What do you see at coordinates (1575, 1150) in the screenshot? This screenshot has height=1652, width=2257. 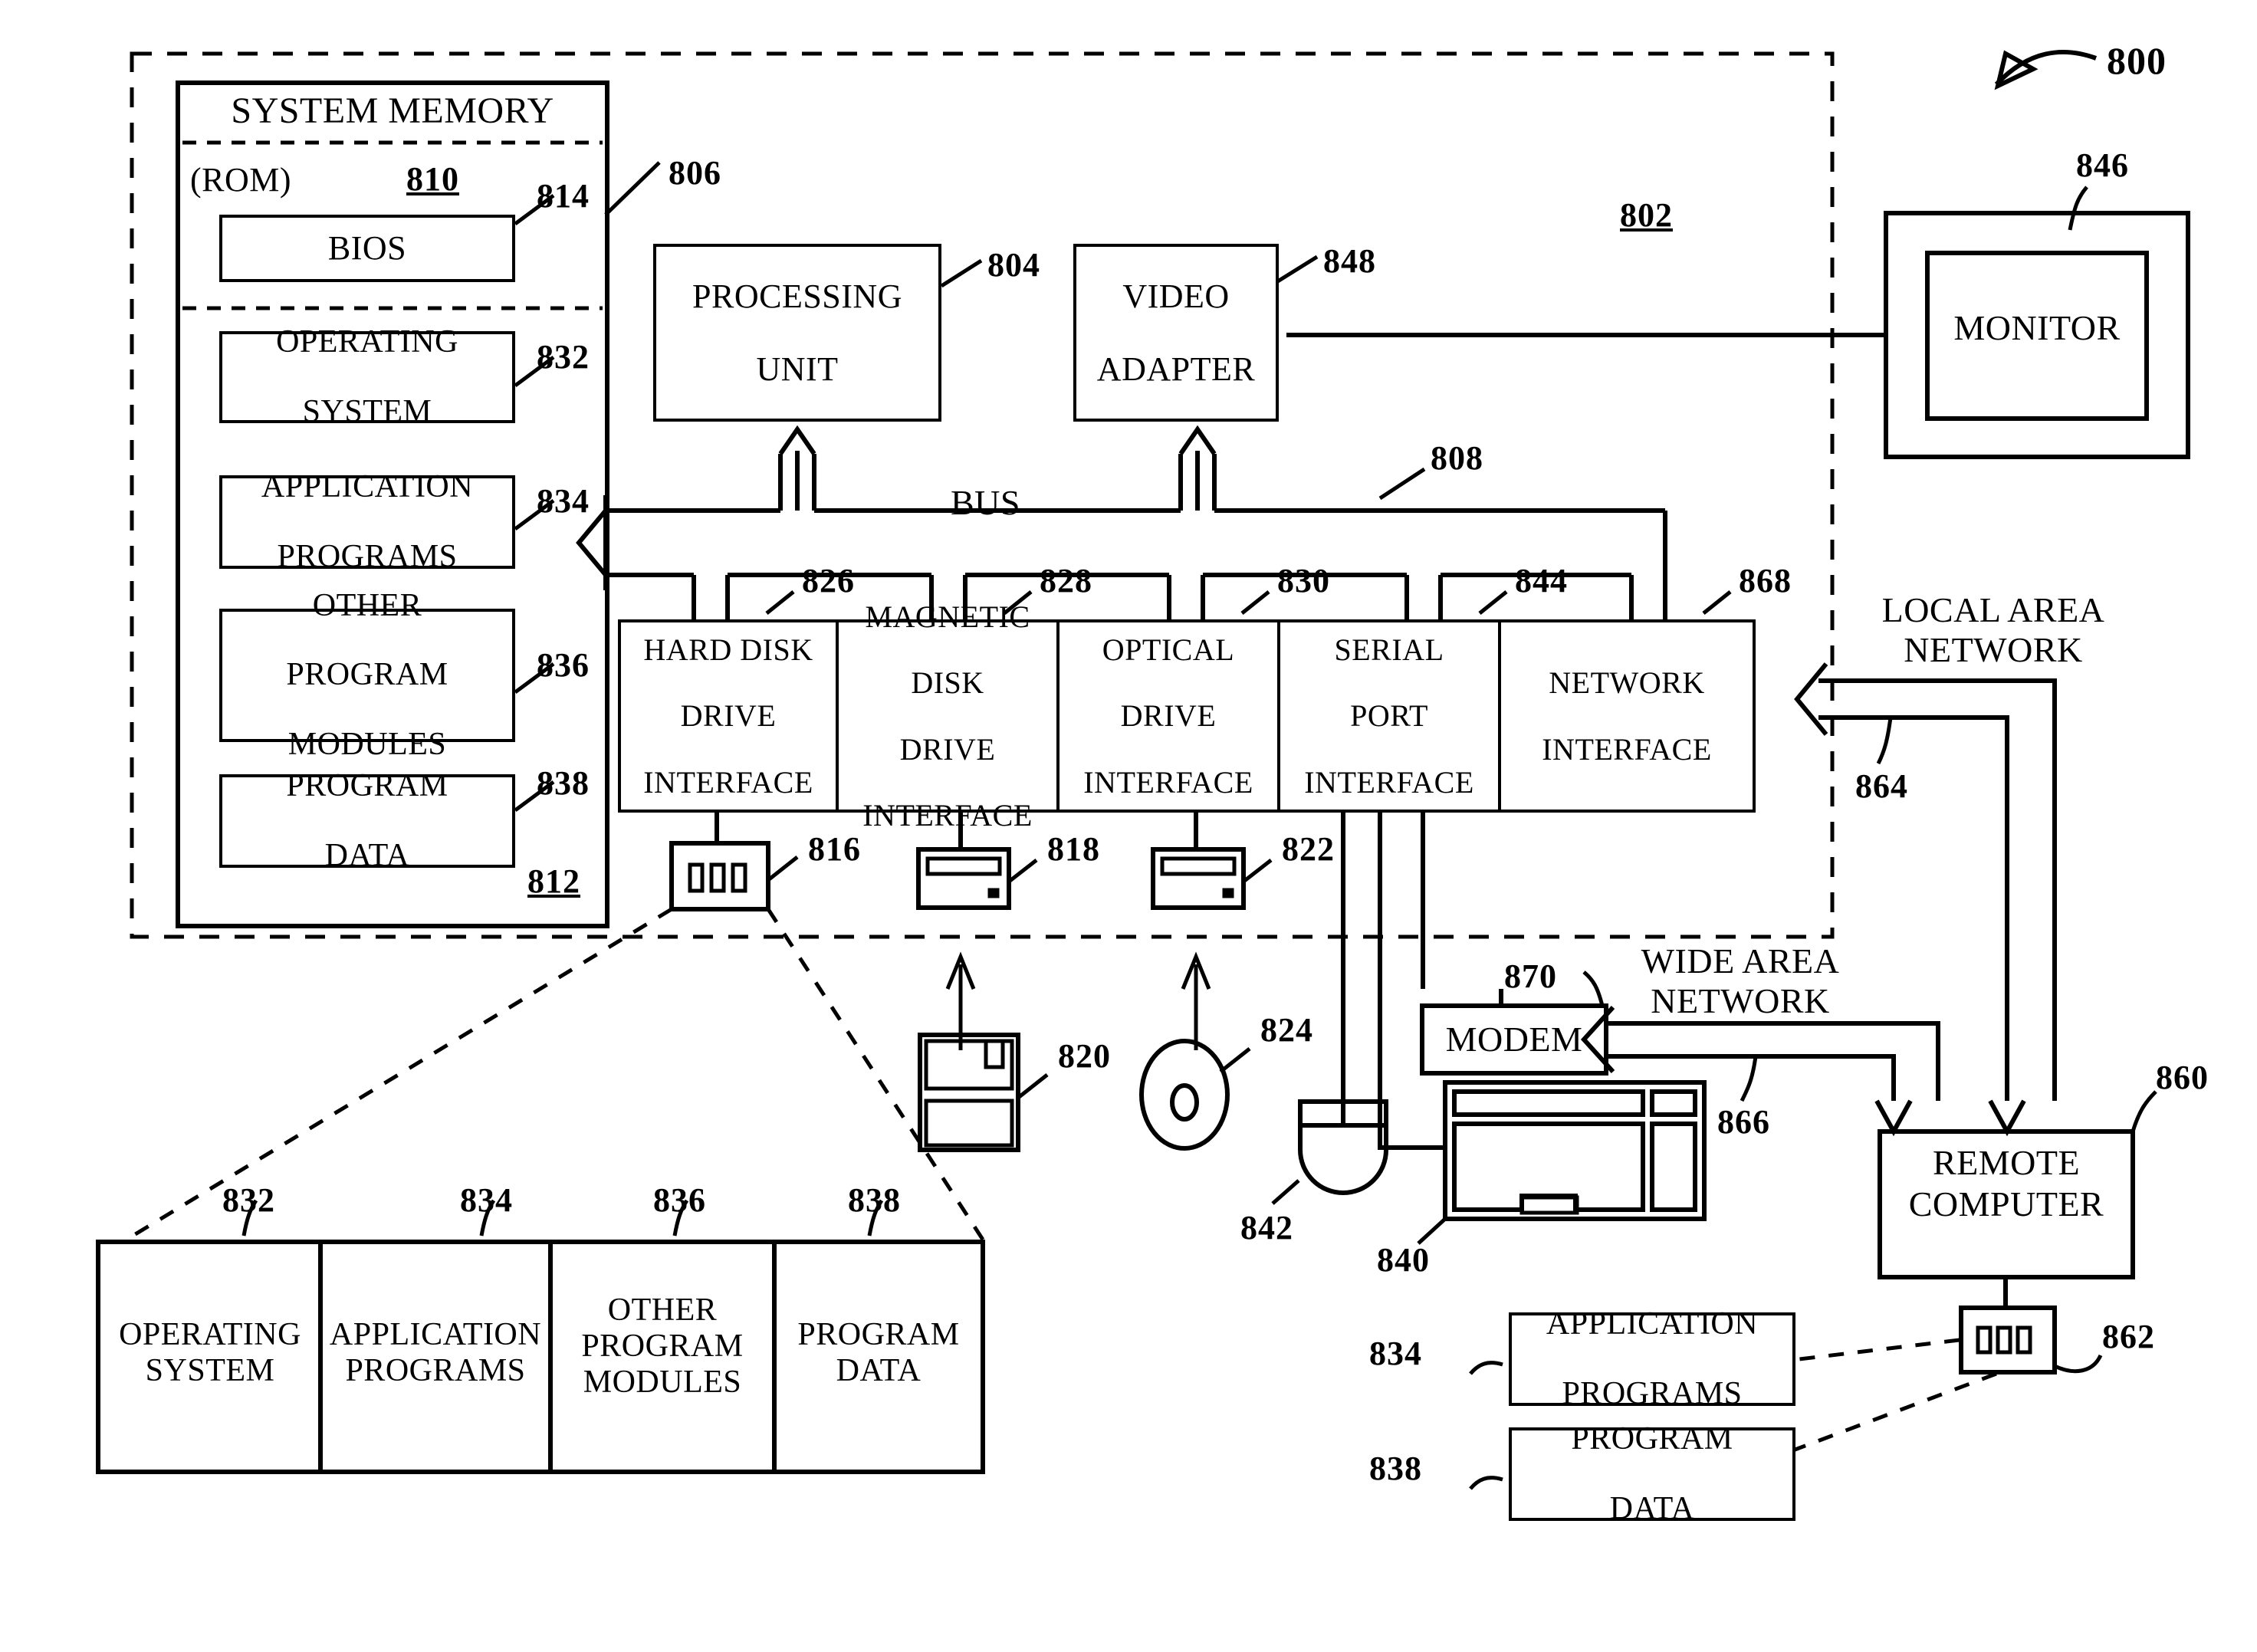 I see `keyboard-icon` at bounding box center [1575, 1150].